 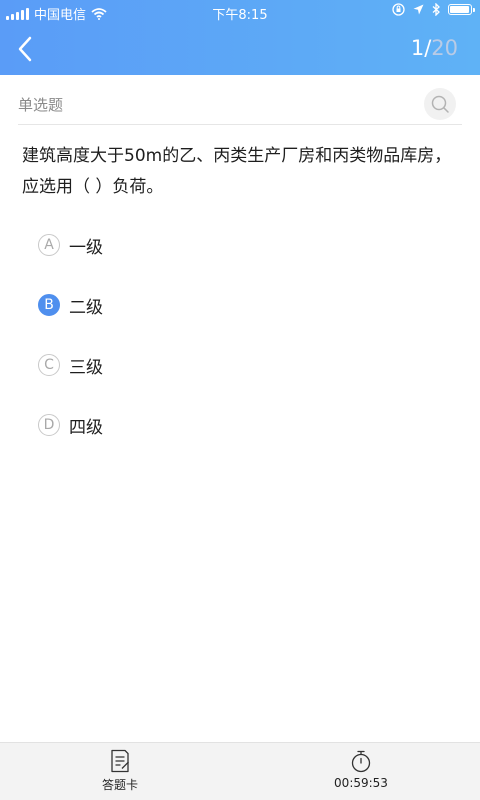 What do you see at coordinates (461, 9) in the screenshot?
I see `battery-icon` at bounding box center [461, 9].